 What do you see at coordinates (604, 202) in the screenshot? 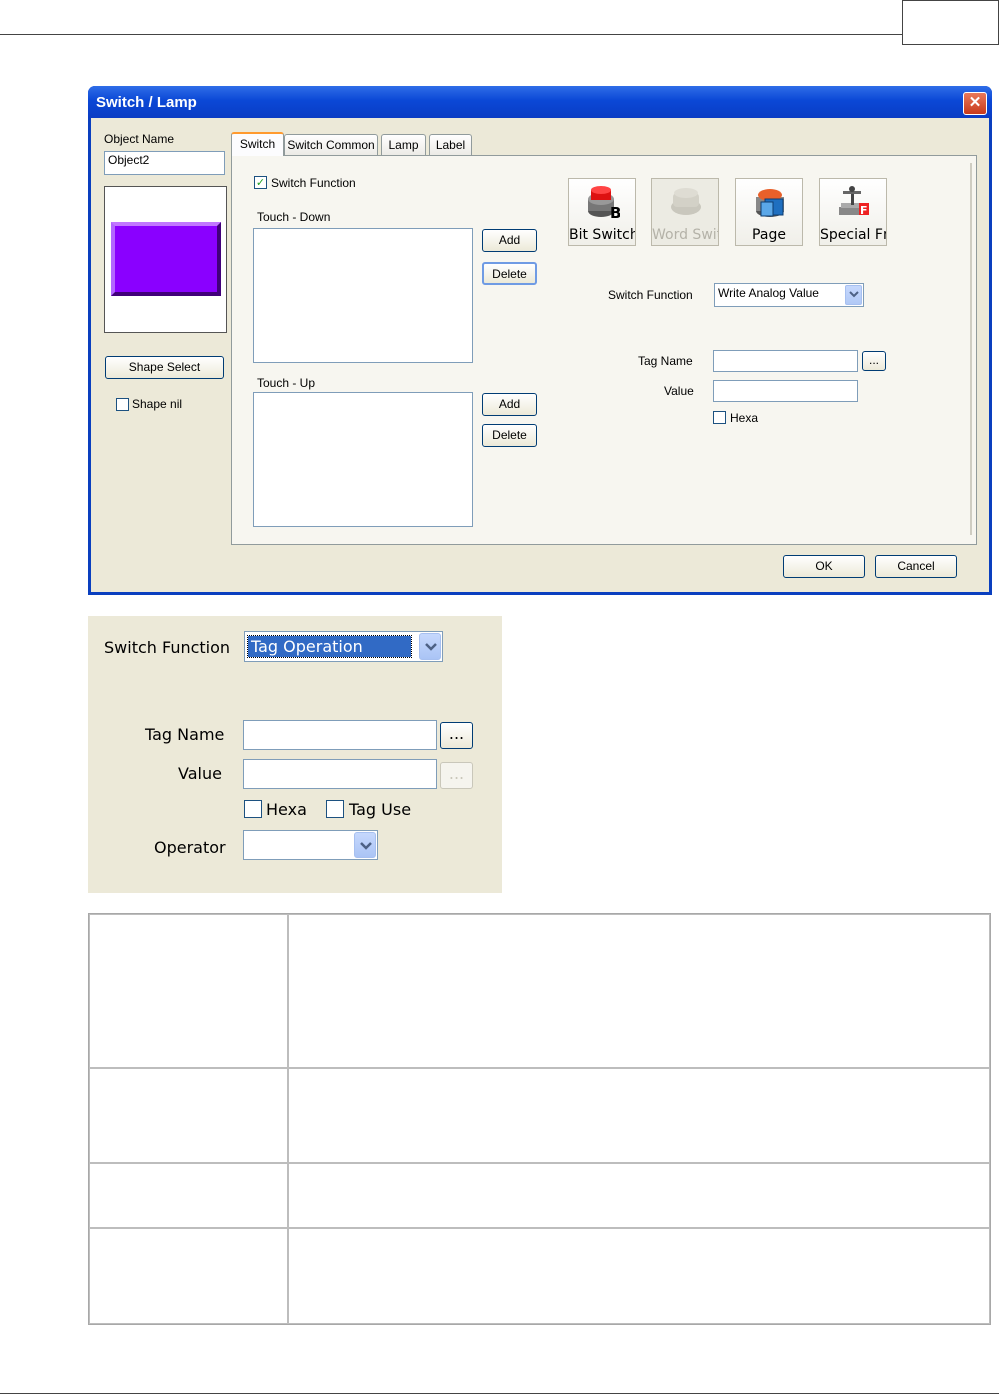
I see `bit-switch-icon: B` at bounding box center [604, 202].